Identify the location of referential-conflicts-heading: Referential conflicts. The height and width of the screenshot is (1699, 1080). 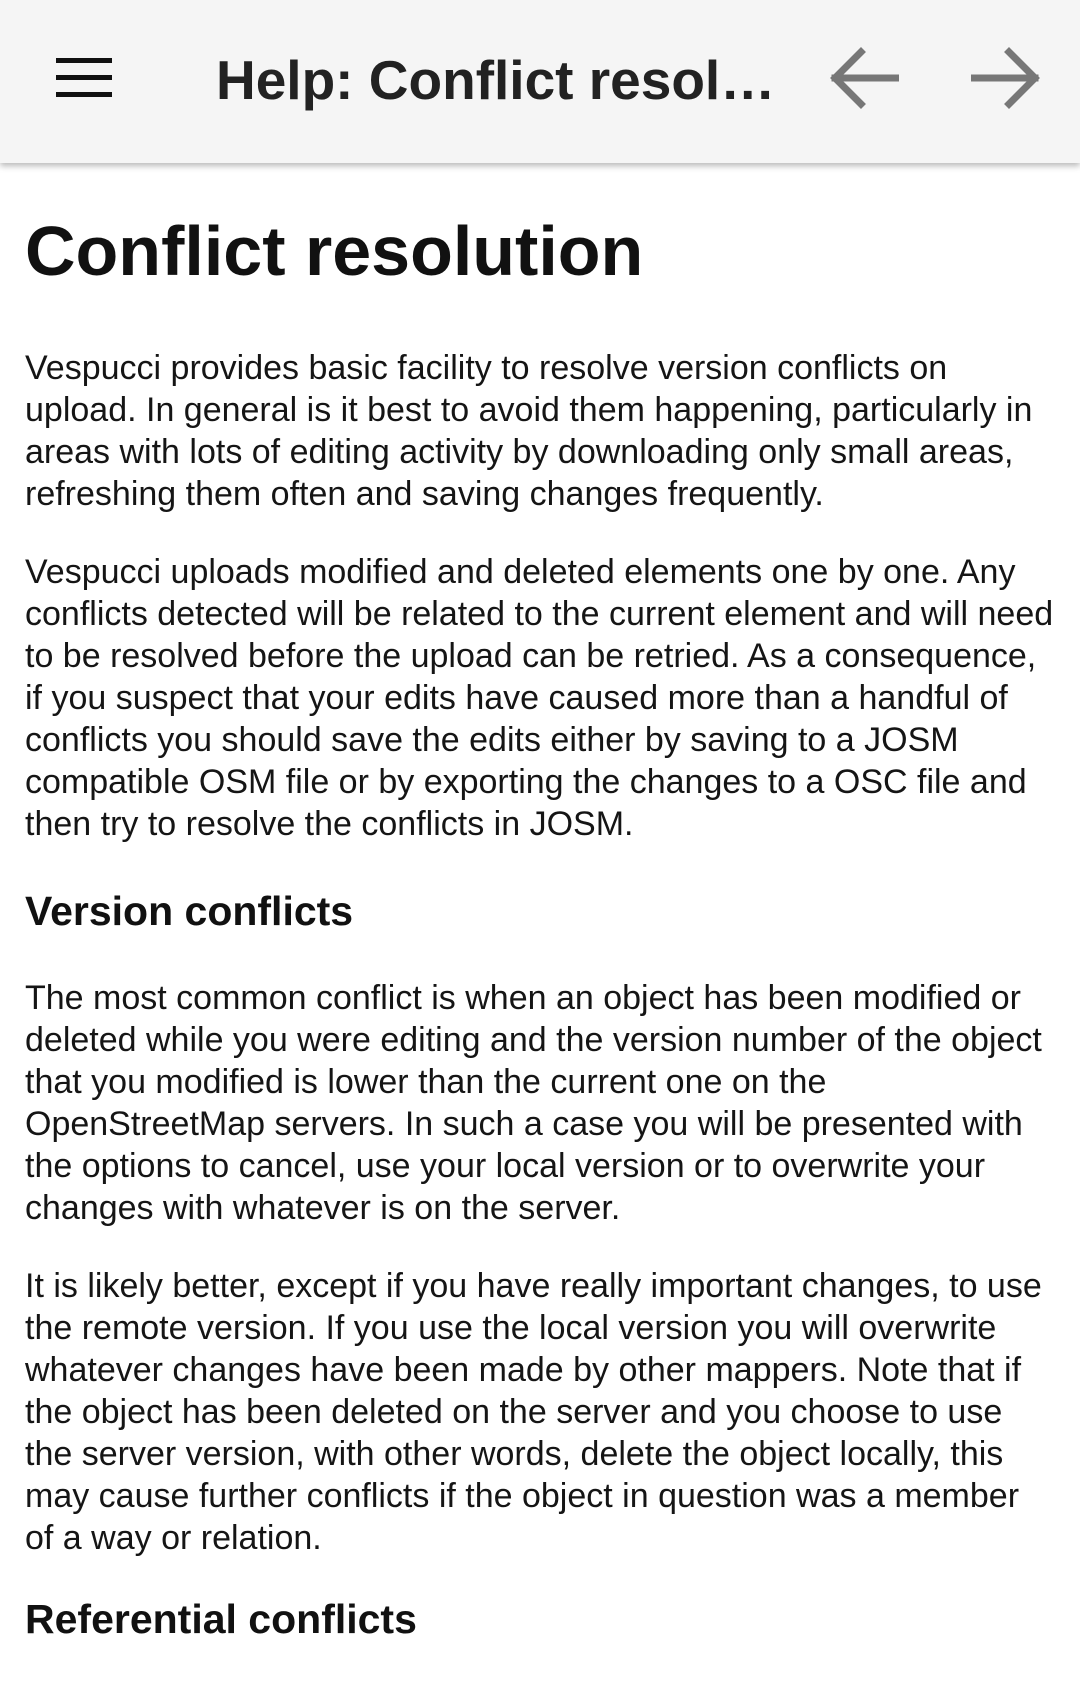
(221, 1619).